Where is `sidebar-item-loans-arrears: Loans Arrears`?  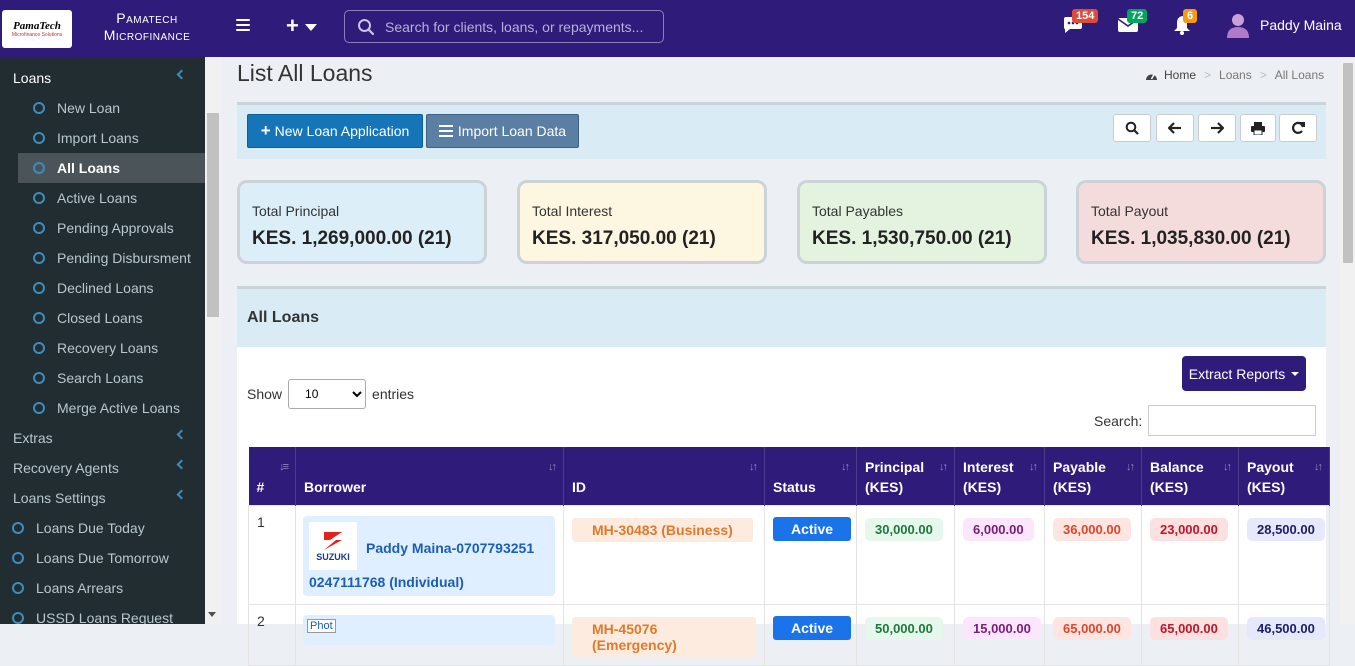
sidebar-item-loans-arrears: Loans Arrears is located at coordinates (102, 588).